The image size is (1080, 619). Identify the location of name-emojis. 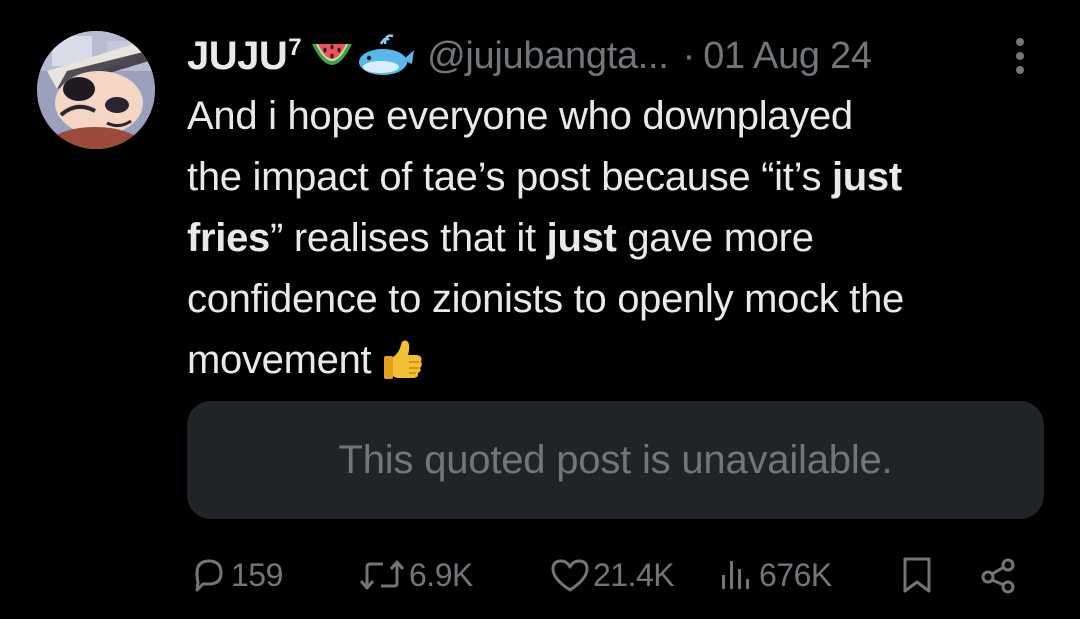
(362, 56).